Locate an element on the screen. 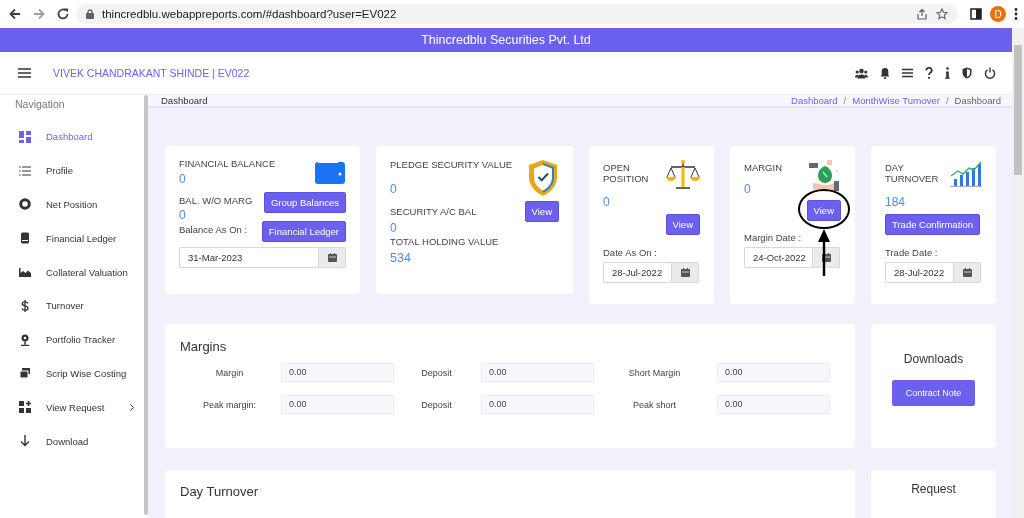  dashboard-icon is located at coordinates (25, 136).